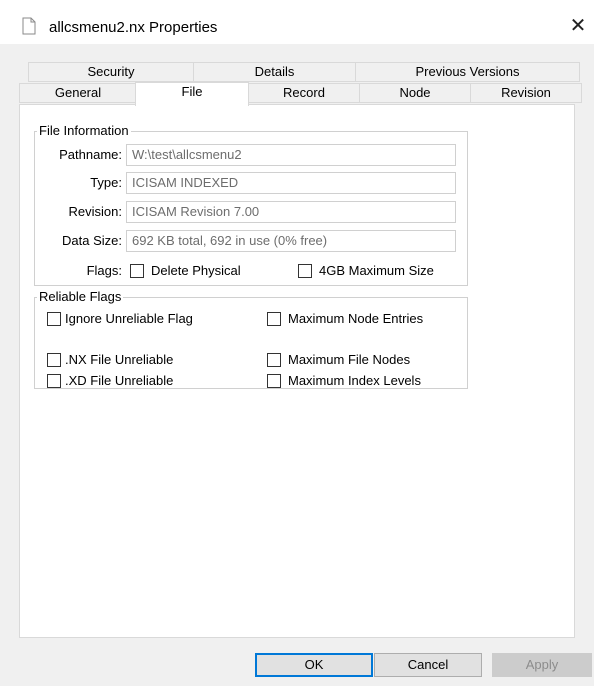  What do you see at coordinates (106, 182) in the screenshot?
I see `type-label: Type:` at bounding box center [106, 182].